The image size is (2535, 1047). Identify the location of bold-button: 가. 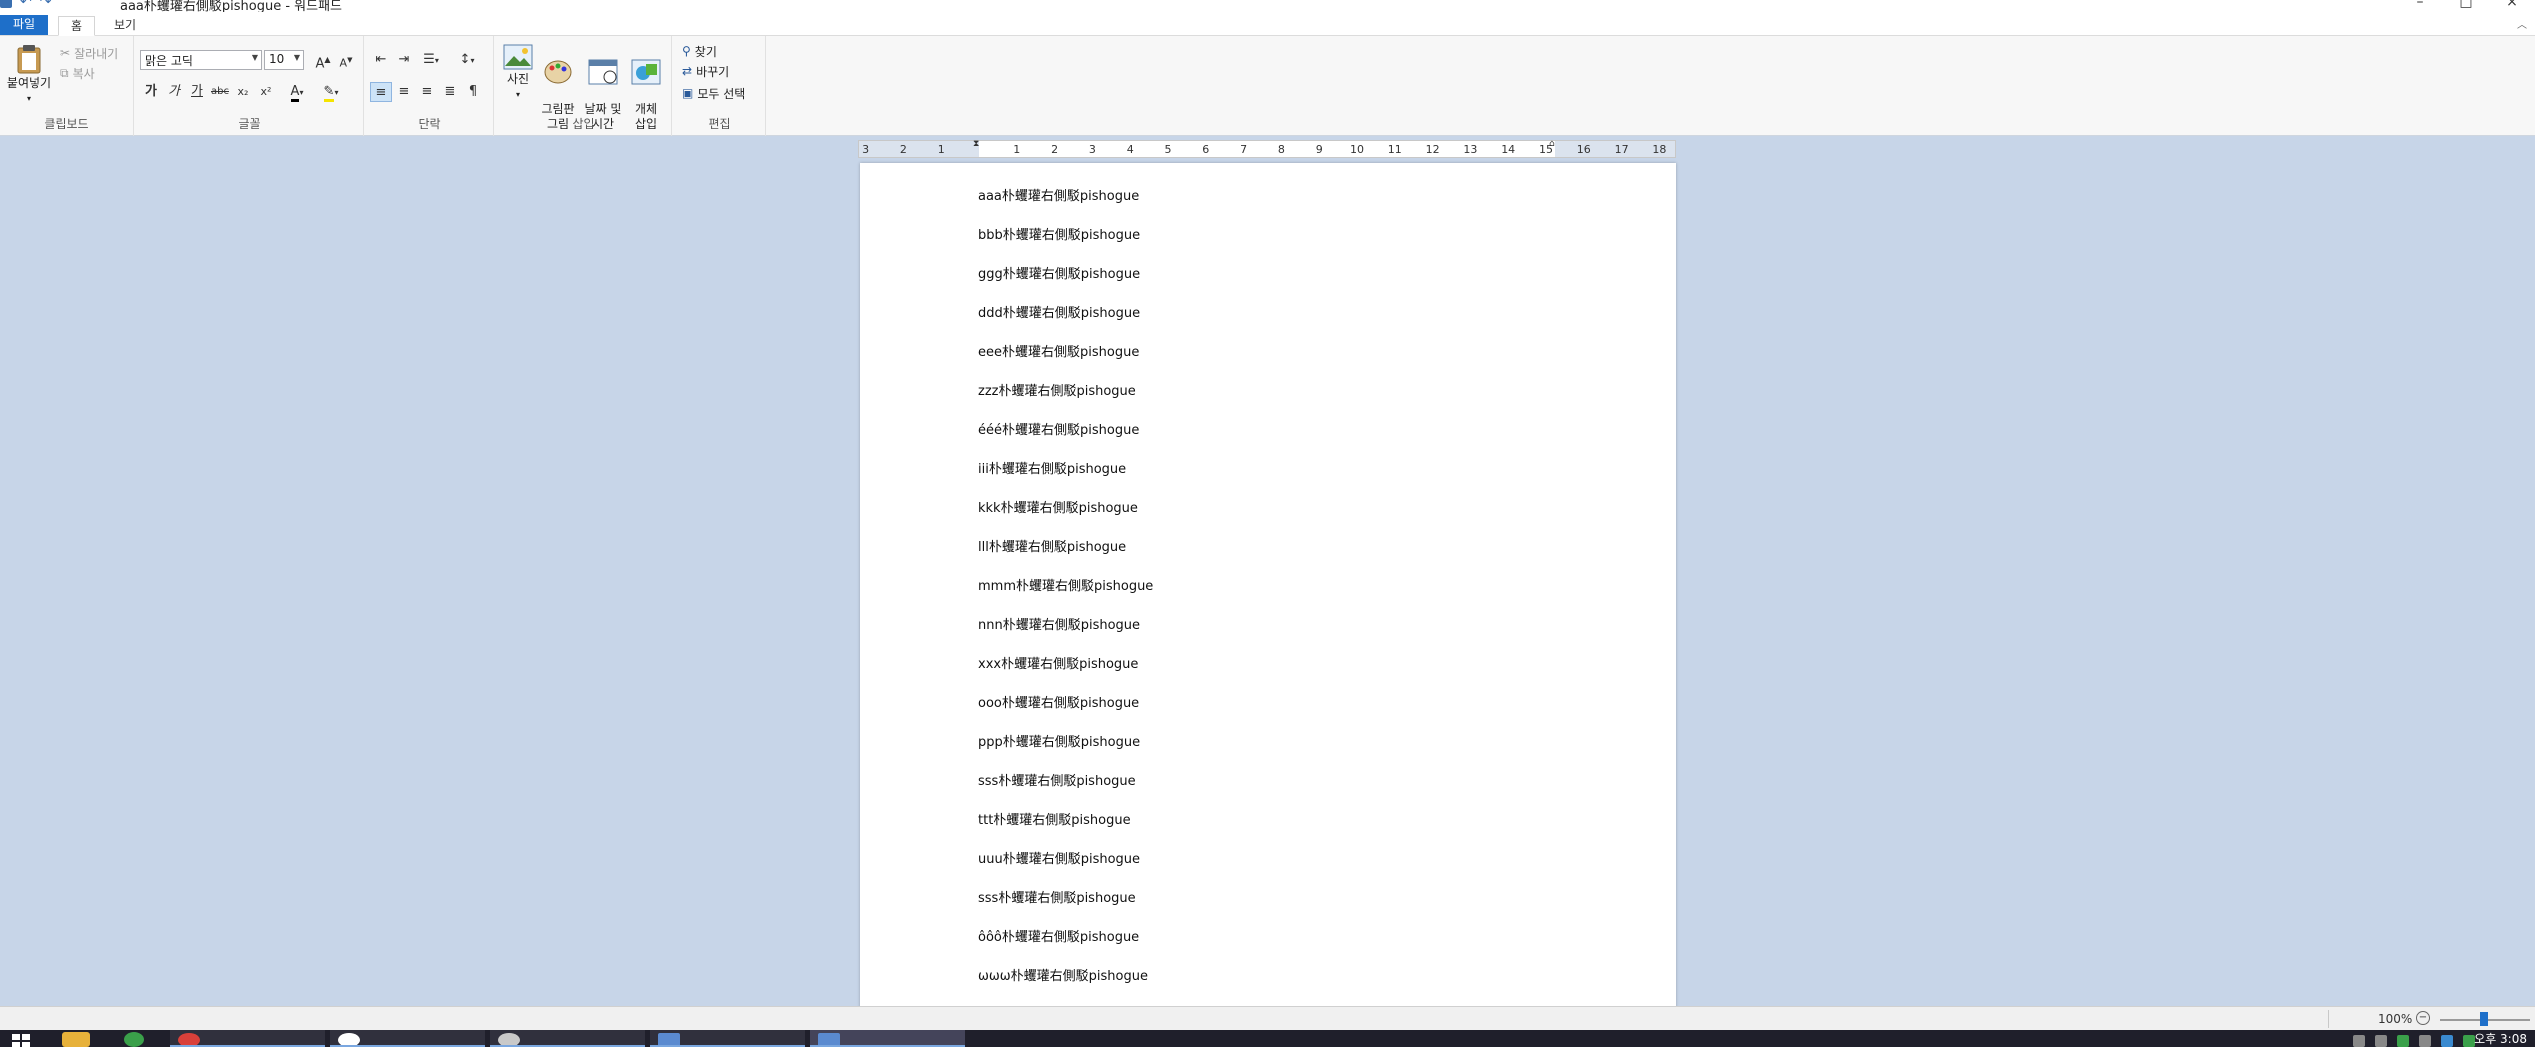
(151, 92).